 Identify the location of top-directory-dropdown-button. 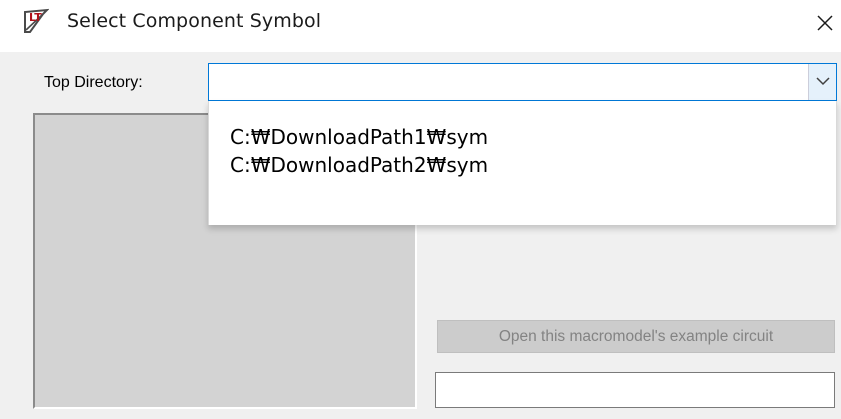
(822, 82).